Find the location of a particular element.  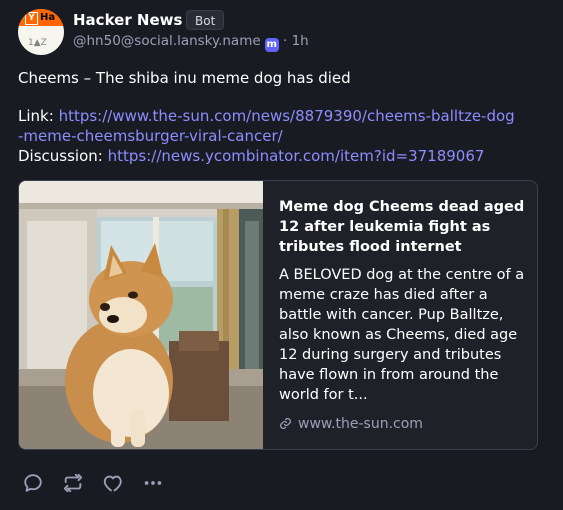

boost-icon is located at coordinates (73, 483).